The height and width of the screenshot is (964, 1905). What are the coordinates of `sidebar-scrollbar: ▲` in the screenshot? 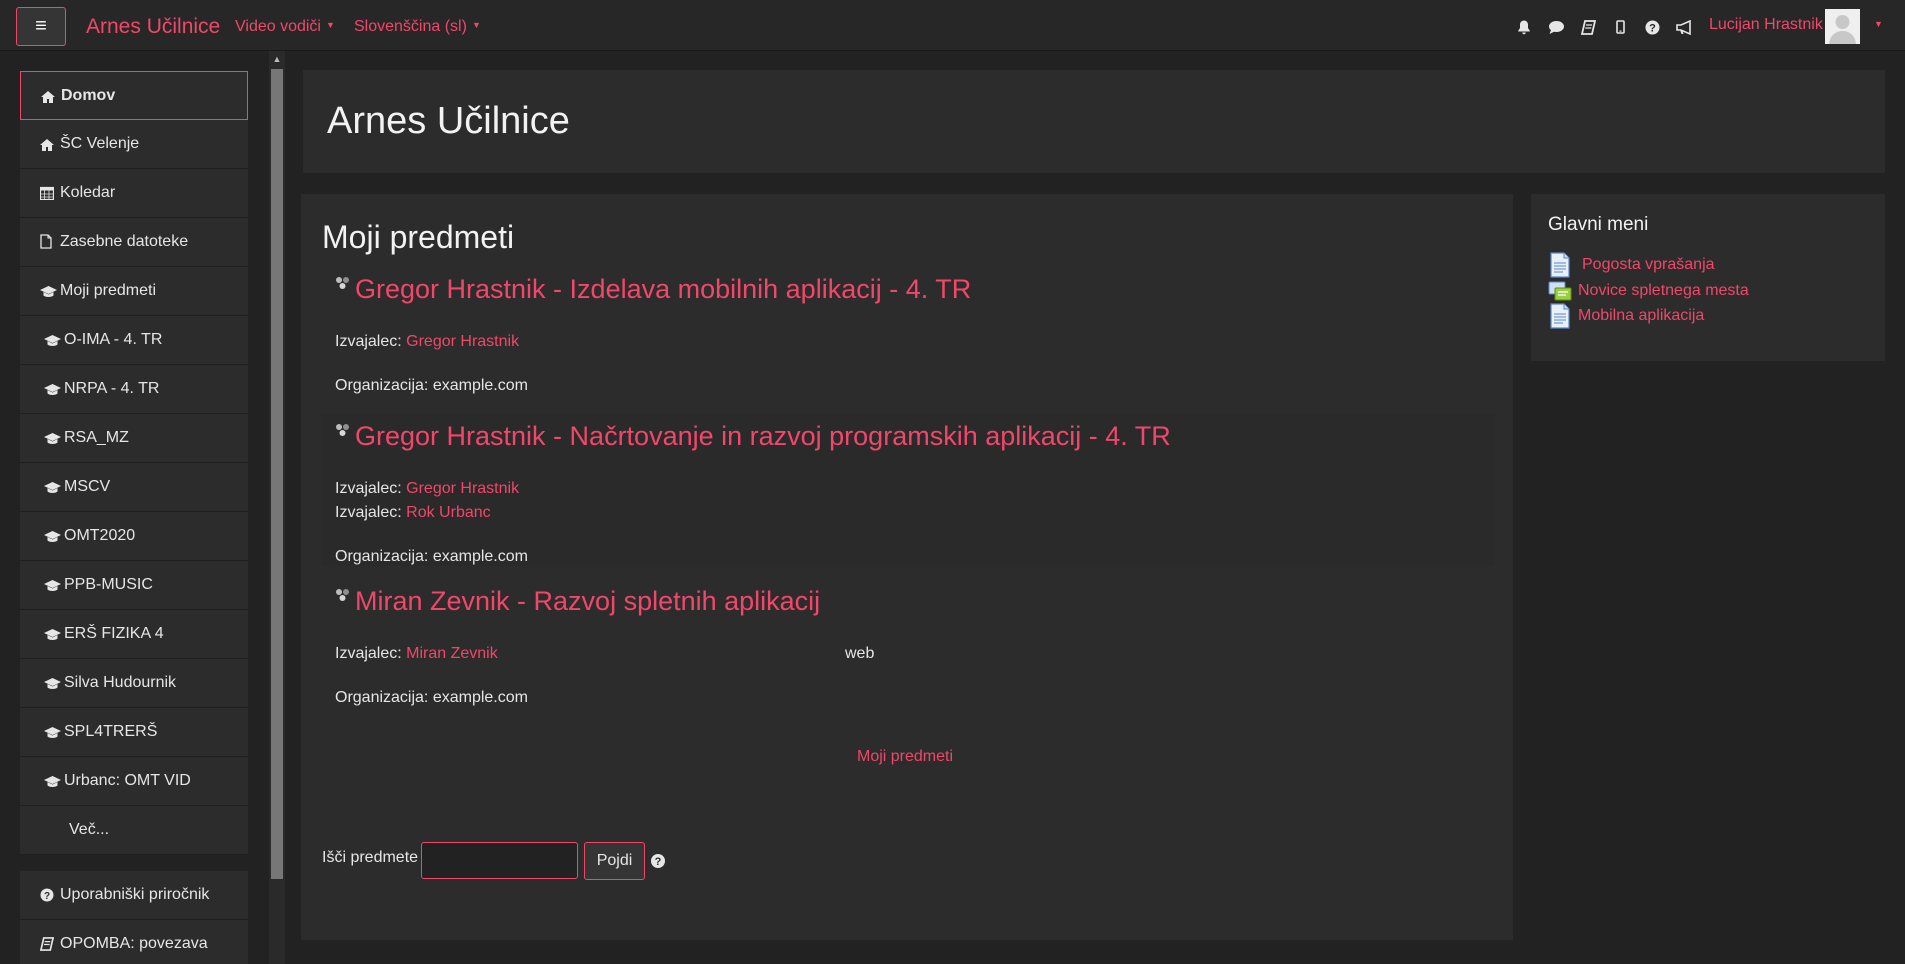 It's located at (277, 507).